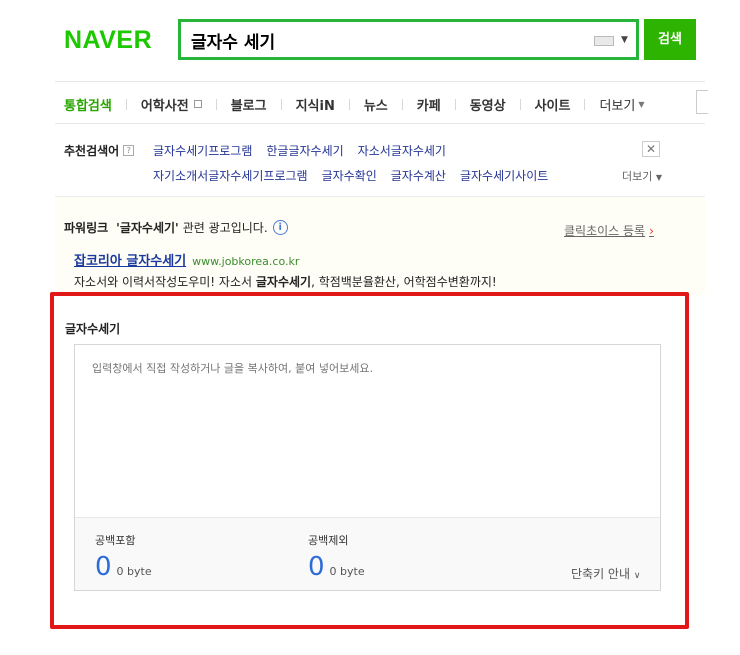 Image resolution: width=740 pixels, height=655 pixels. What do you see at coordinates (197, 104) in the screenshot?
I see `dictionary-icon` at bounding box center [197, 104].